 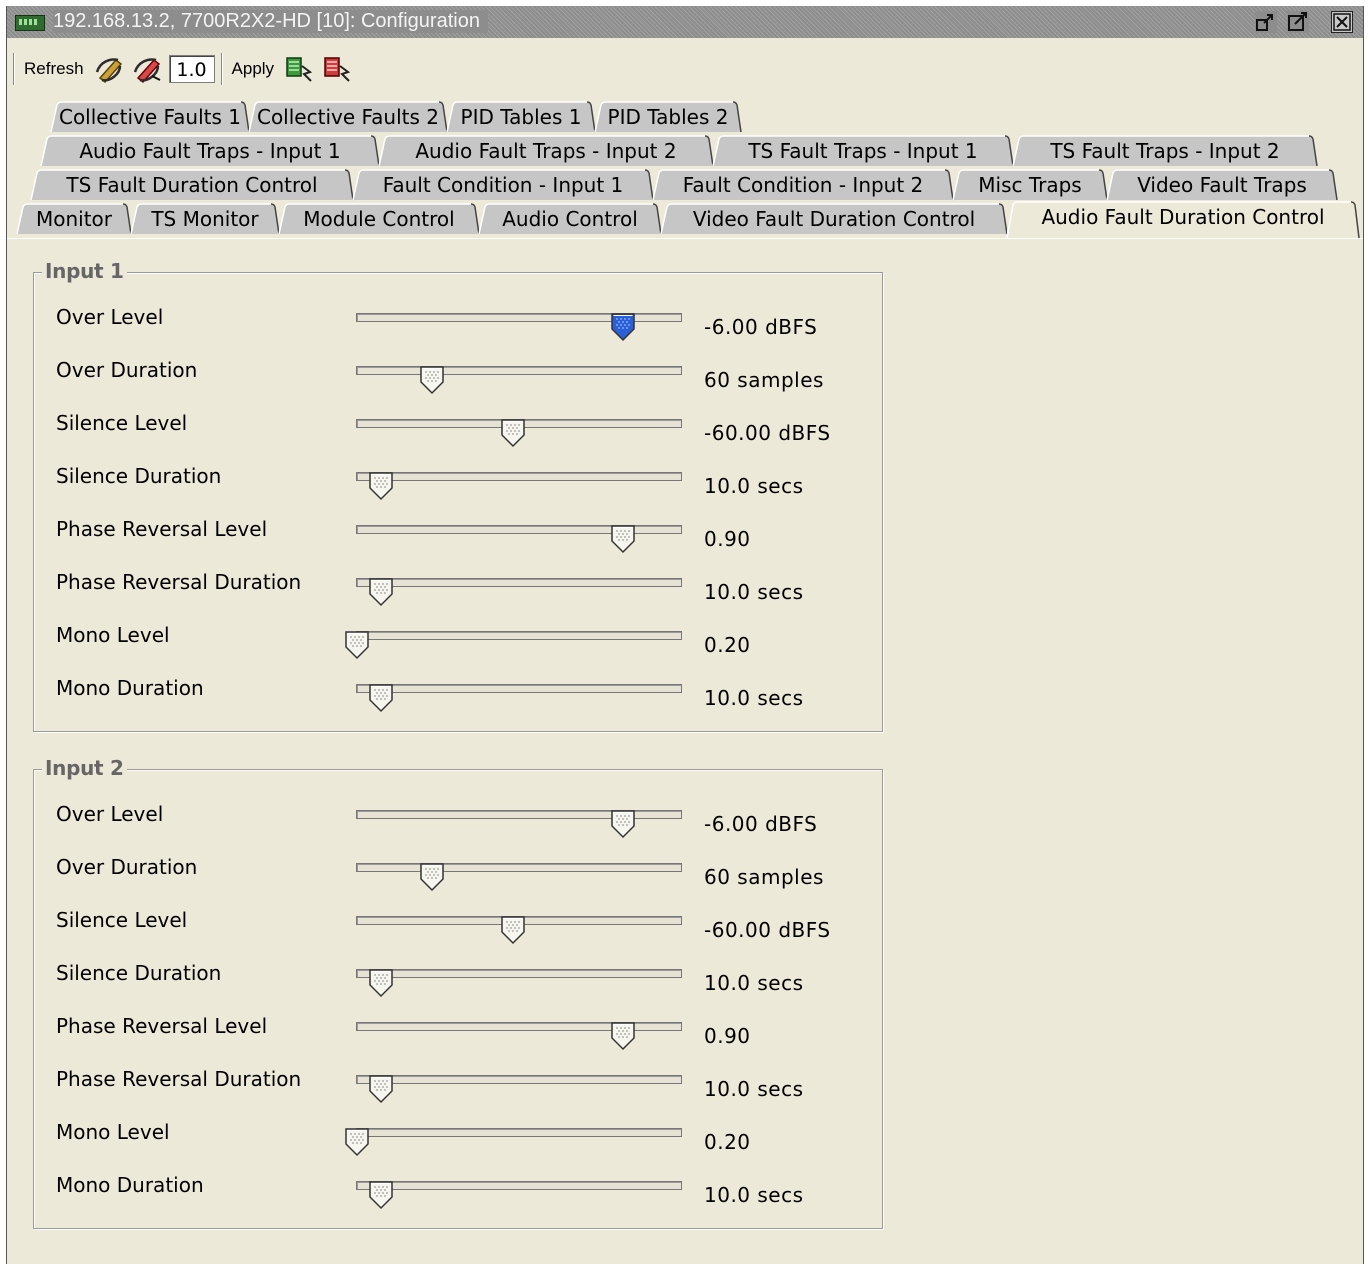 I want to click on restore-icon, so click(x=1266, y=22).